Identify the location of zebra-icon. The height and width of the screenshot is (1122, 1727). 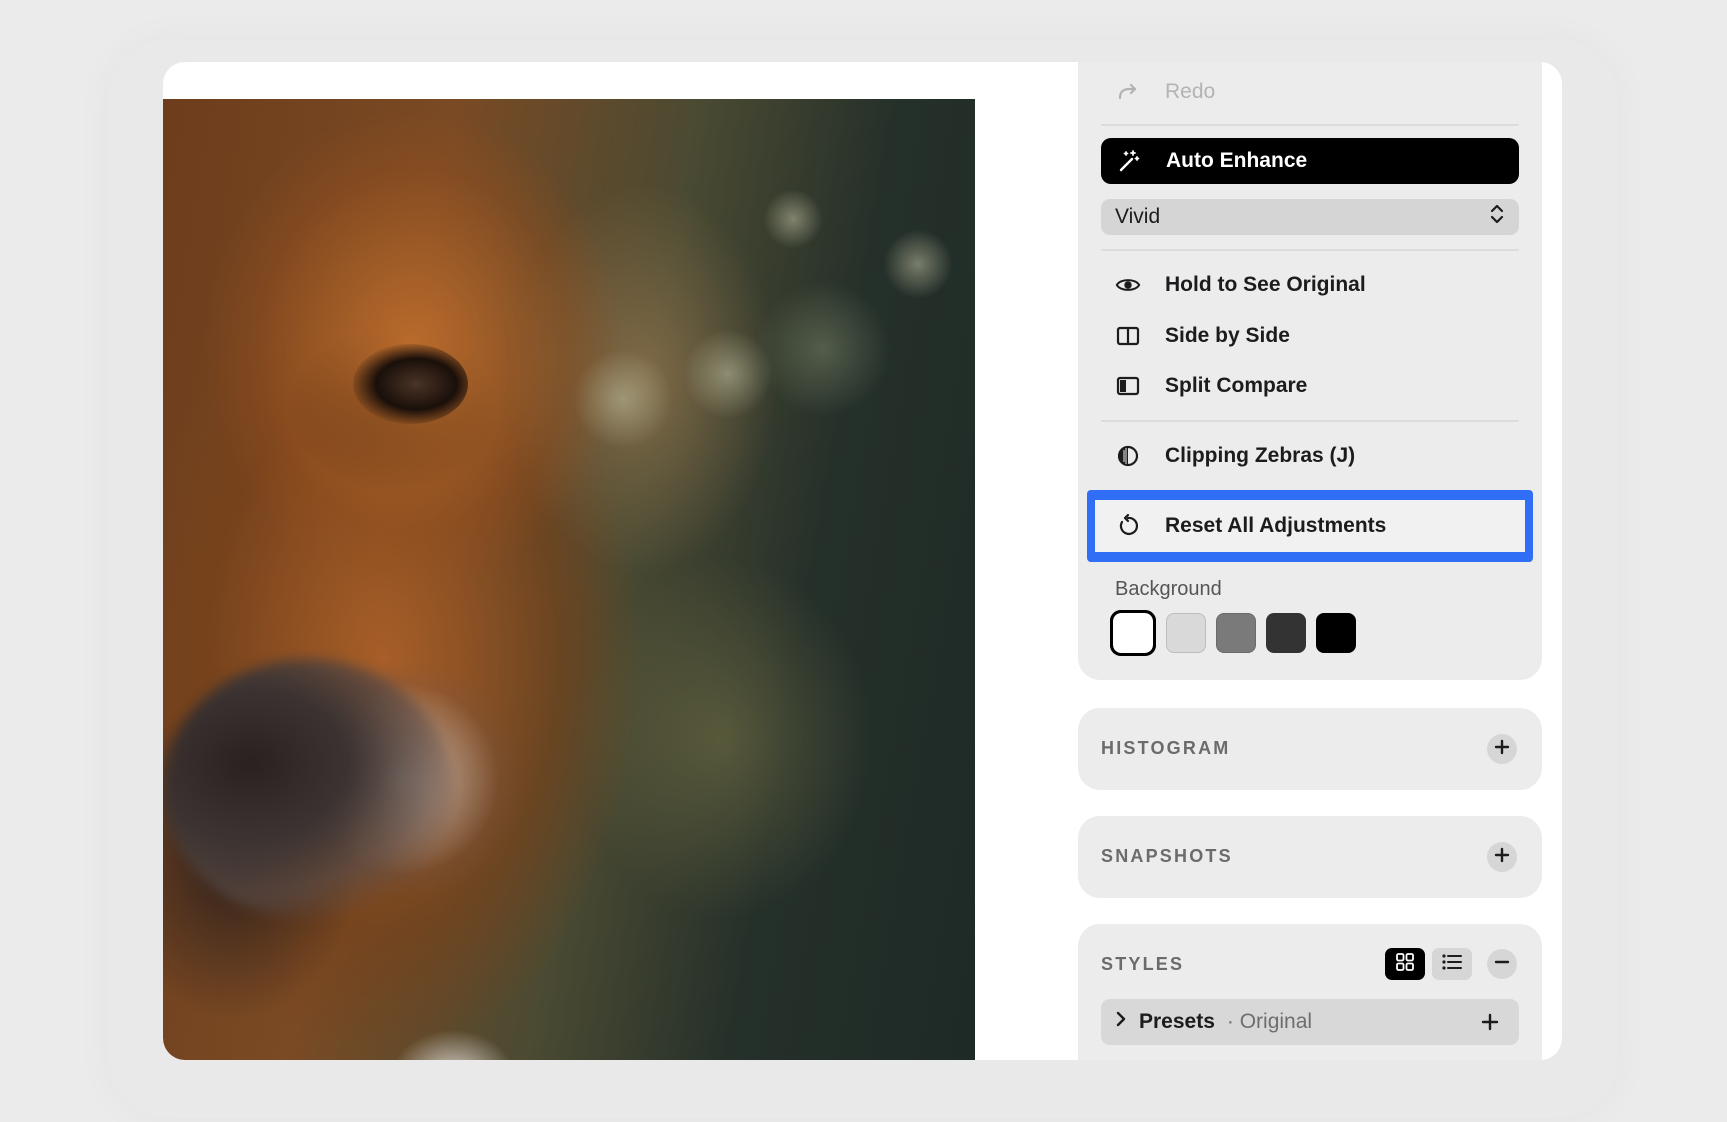
(1128, 456).